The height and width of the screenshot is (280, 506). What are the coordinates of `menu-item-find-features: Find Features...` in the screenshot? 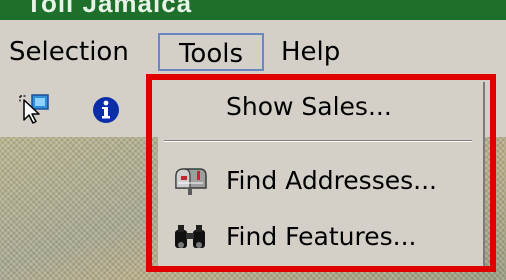 It's located at (318, 237).